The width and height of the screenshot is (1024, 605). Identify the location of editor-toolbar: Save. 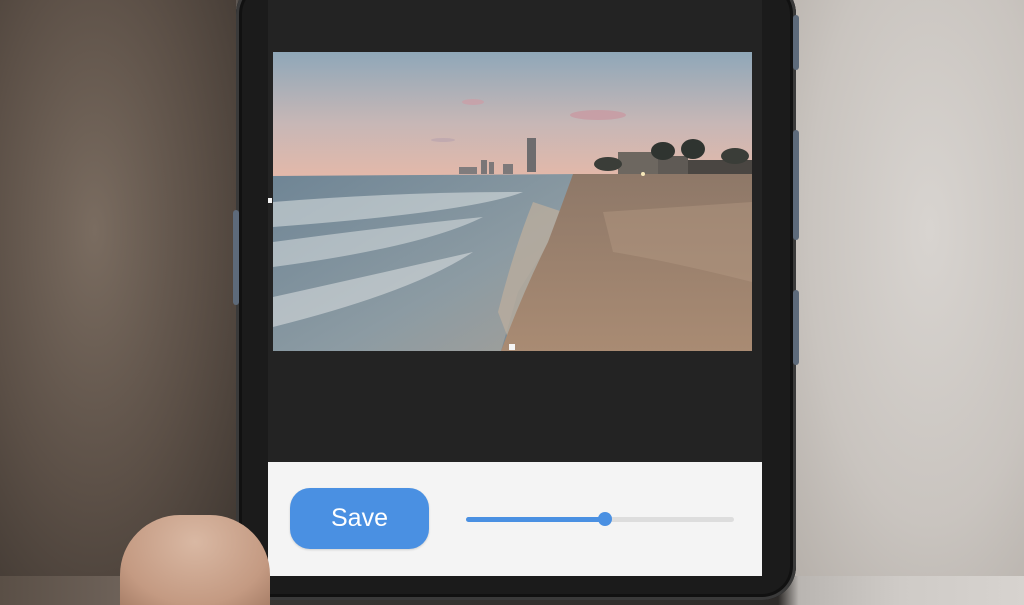
(515, 519).